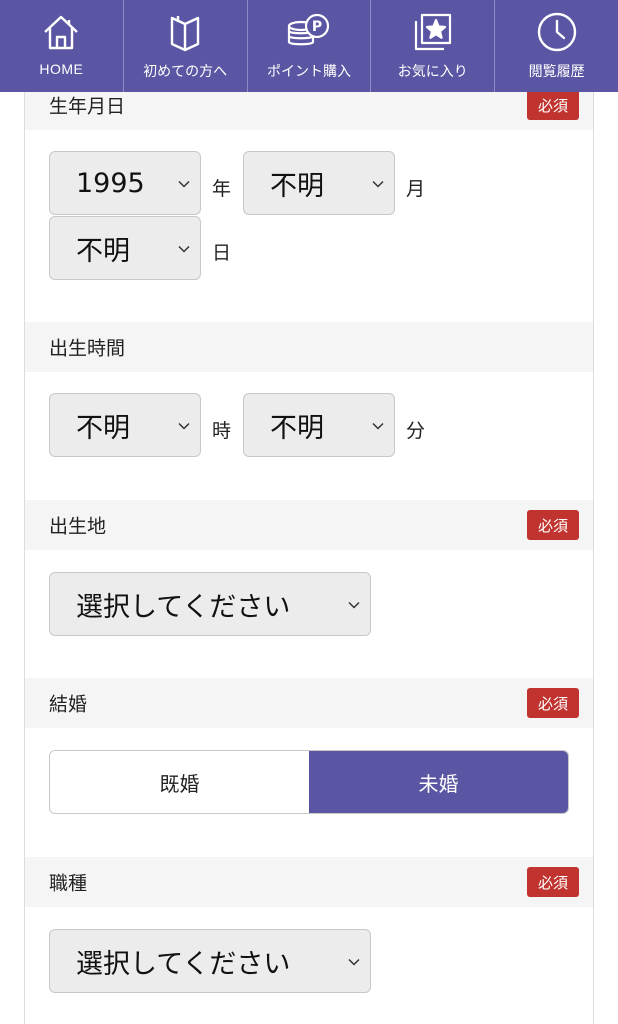  I want to click on minute-unit: 分, so click(416, 431).